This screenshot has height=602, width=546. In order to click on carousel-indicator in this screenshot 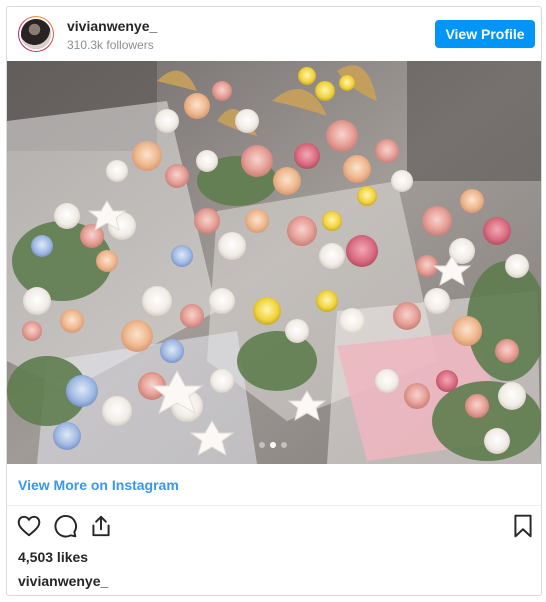, I will do `click(273, 445)`.